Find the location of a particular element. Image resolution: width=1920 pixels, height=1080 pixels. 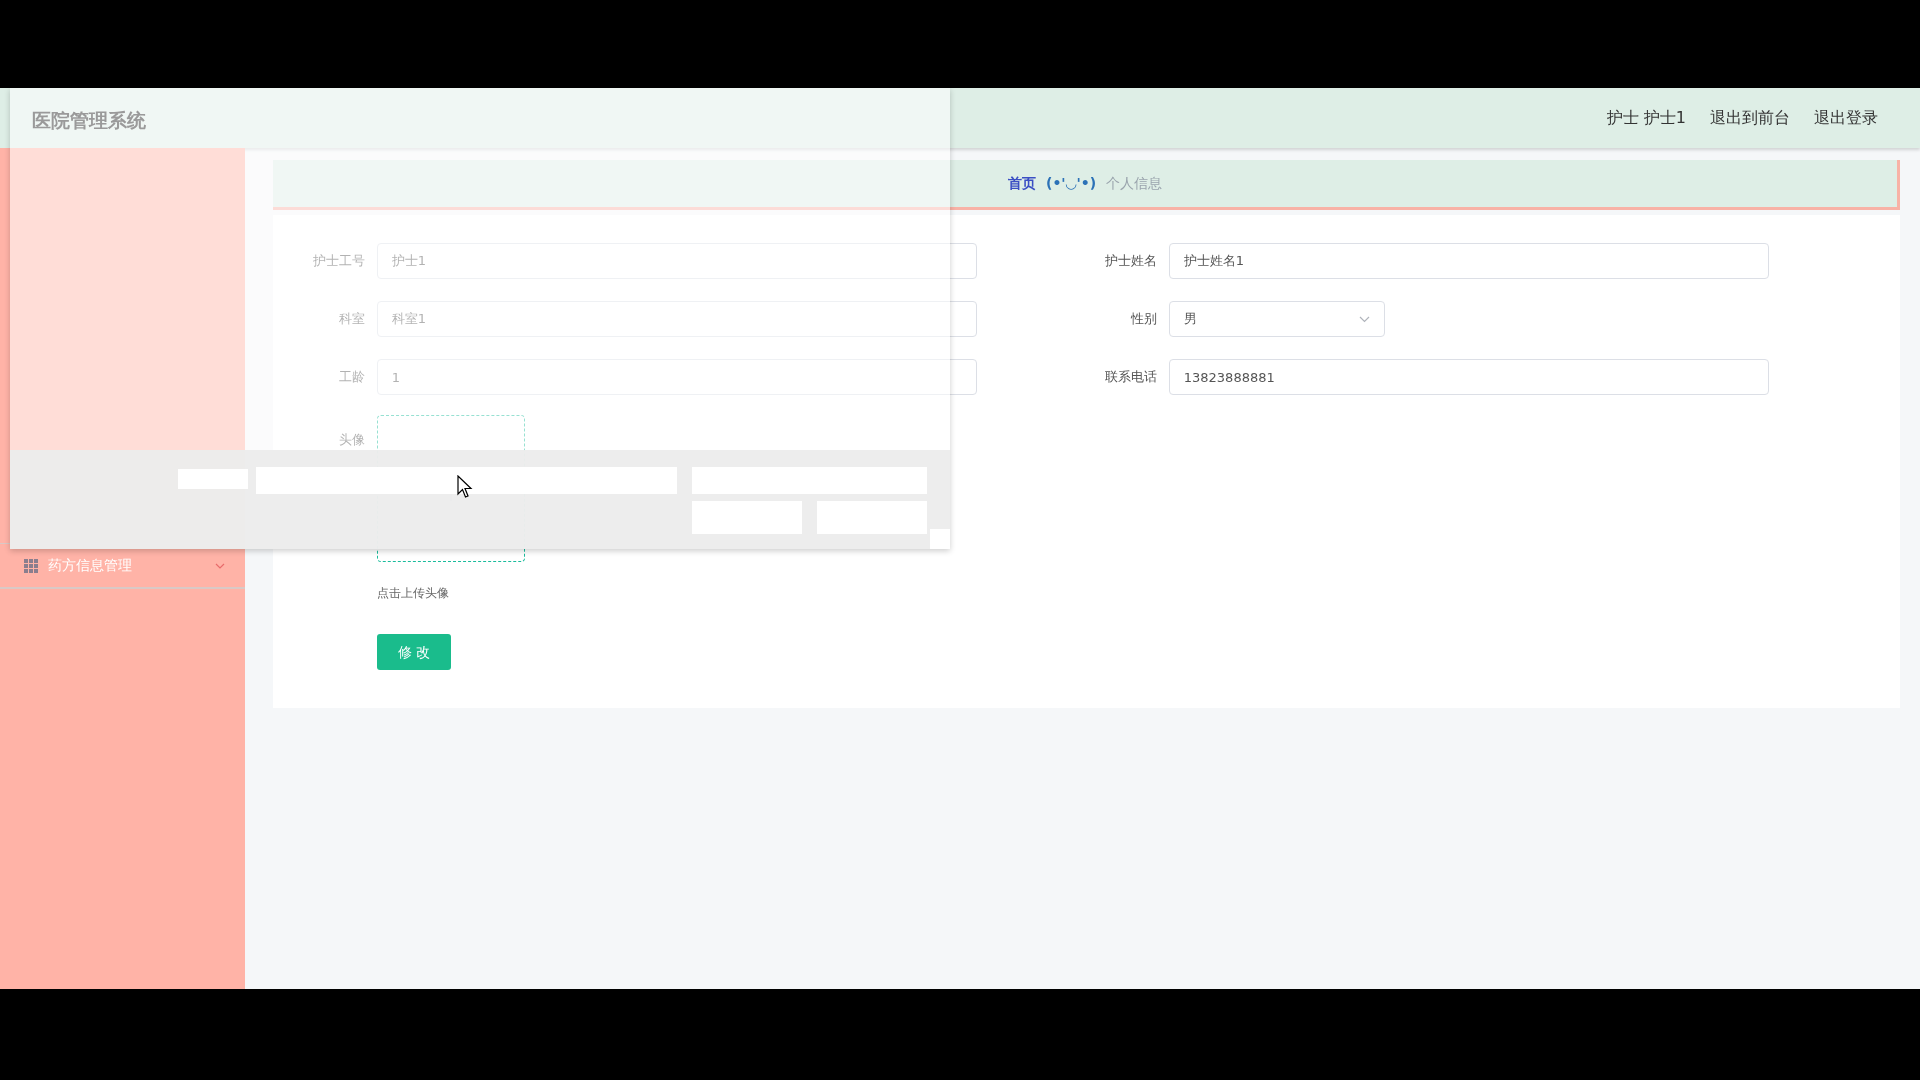

field-label: 护士姓名 is located at coordinates (1130, 261).